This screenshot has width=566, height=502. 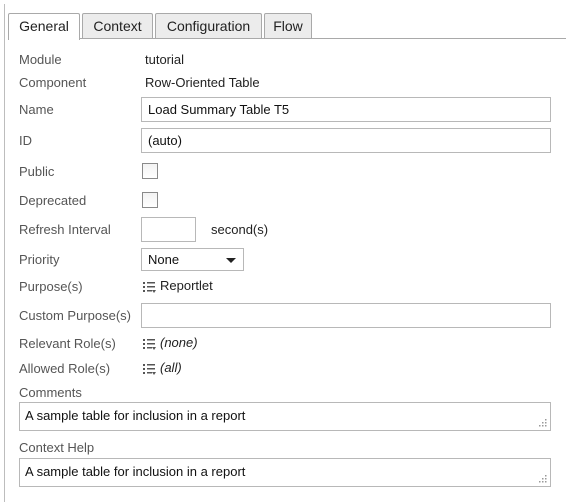 What do you see at coordinates (150, 171) in the screenshot?
I see `public-checkbox` at bounding box center [150, 171].